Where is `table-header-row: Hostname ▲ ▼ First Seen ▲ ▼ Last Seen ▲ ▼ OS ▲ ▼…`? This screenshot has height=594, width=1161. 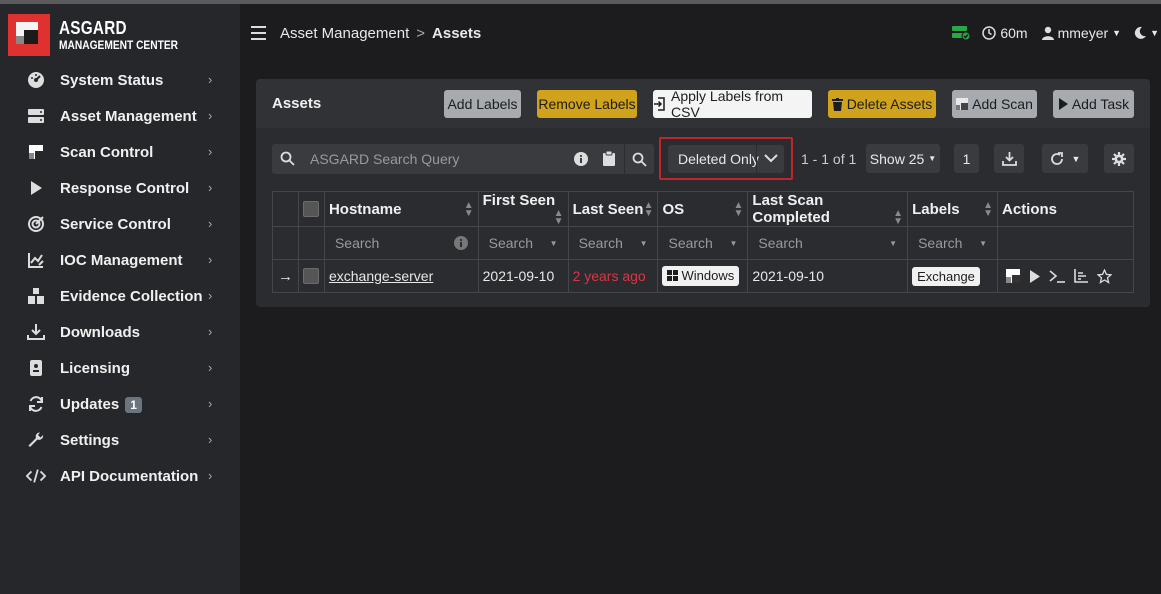 table-header-row: Hostname ▲ ▼ First Seen ▲ ▼ Last Seen ▲ ▼ OS ▲ ▼… is located at coordinates (703, 209).